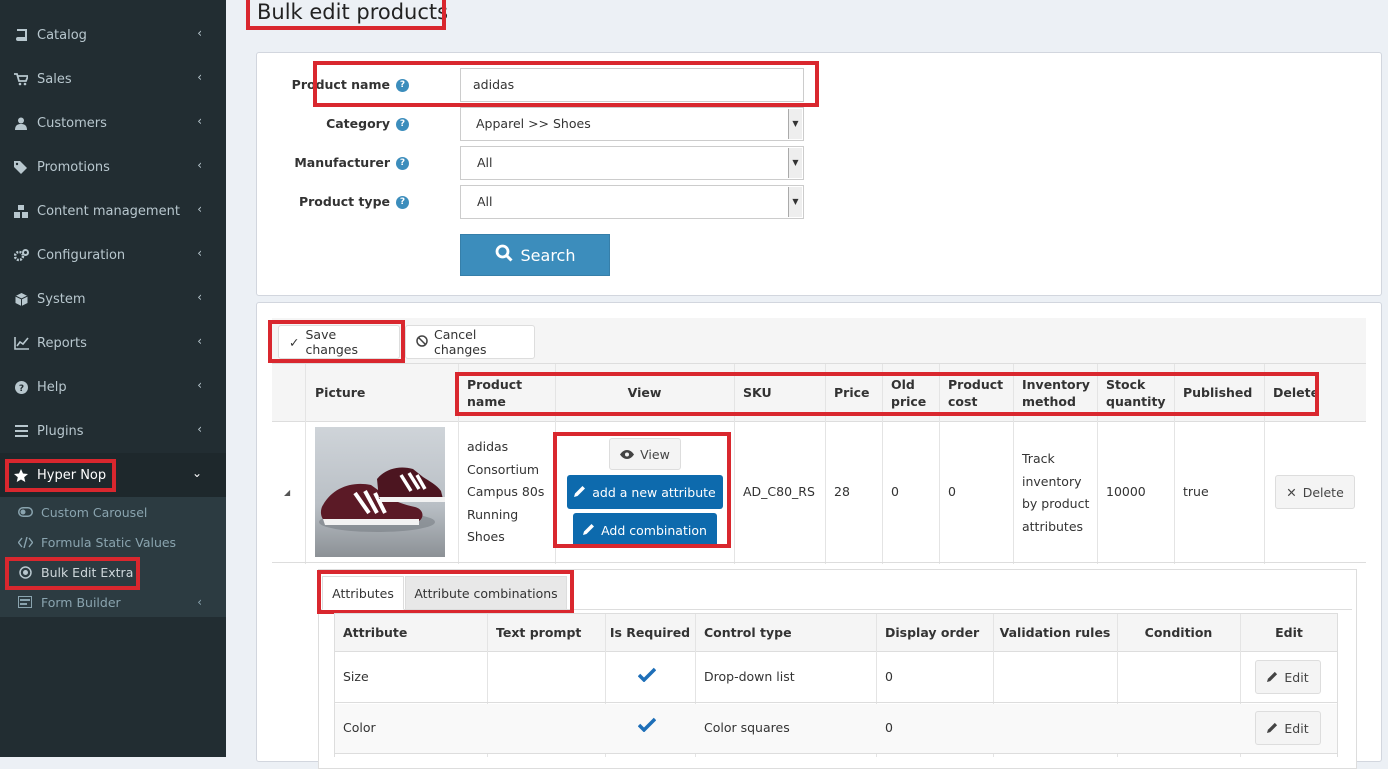 Image resolution: width=1388 pixels, height=769 pixels. Describe the element at coordinates (81, 602) in the screenshot. I see `sidebar-subitem-label: Form Builder` at that location.